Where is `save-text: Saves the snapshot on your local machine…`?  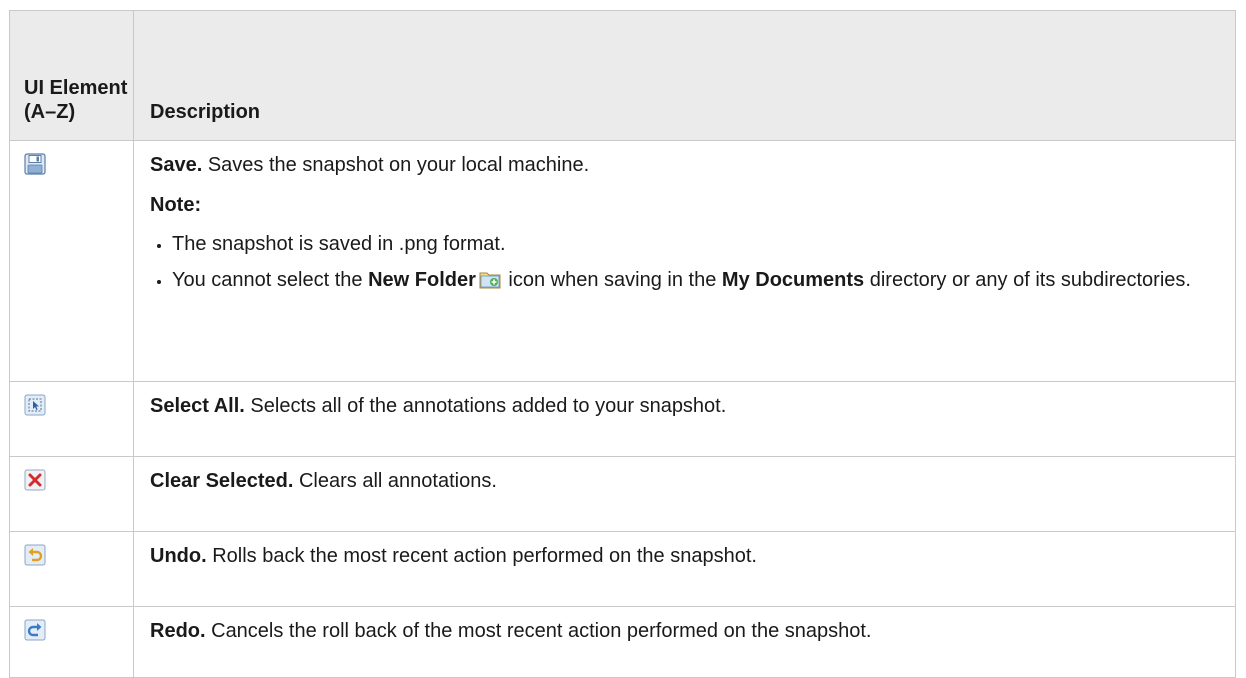 save-text: Saves the snapshot on your local machine… is located at coordinates (396, 165).